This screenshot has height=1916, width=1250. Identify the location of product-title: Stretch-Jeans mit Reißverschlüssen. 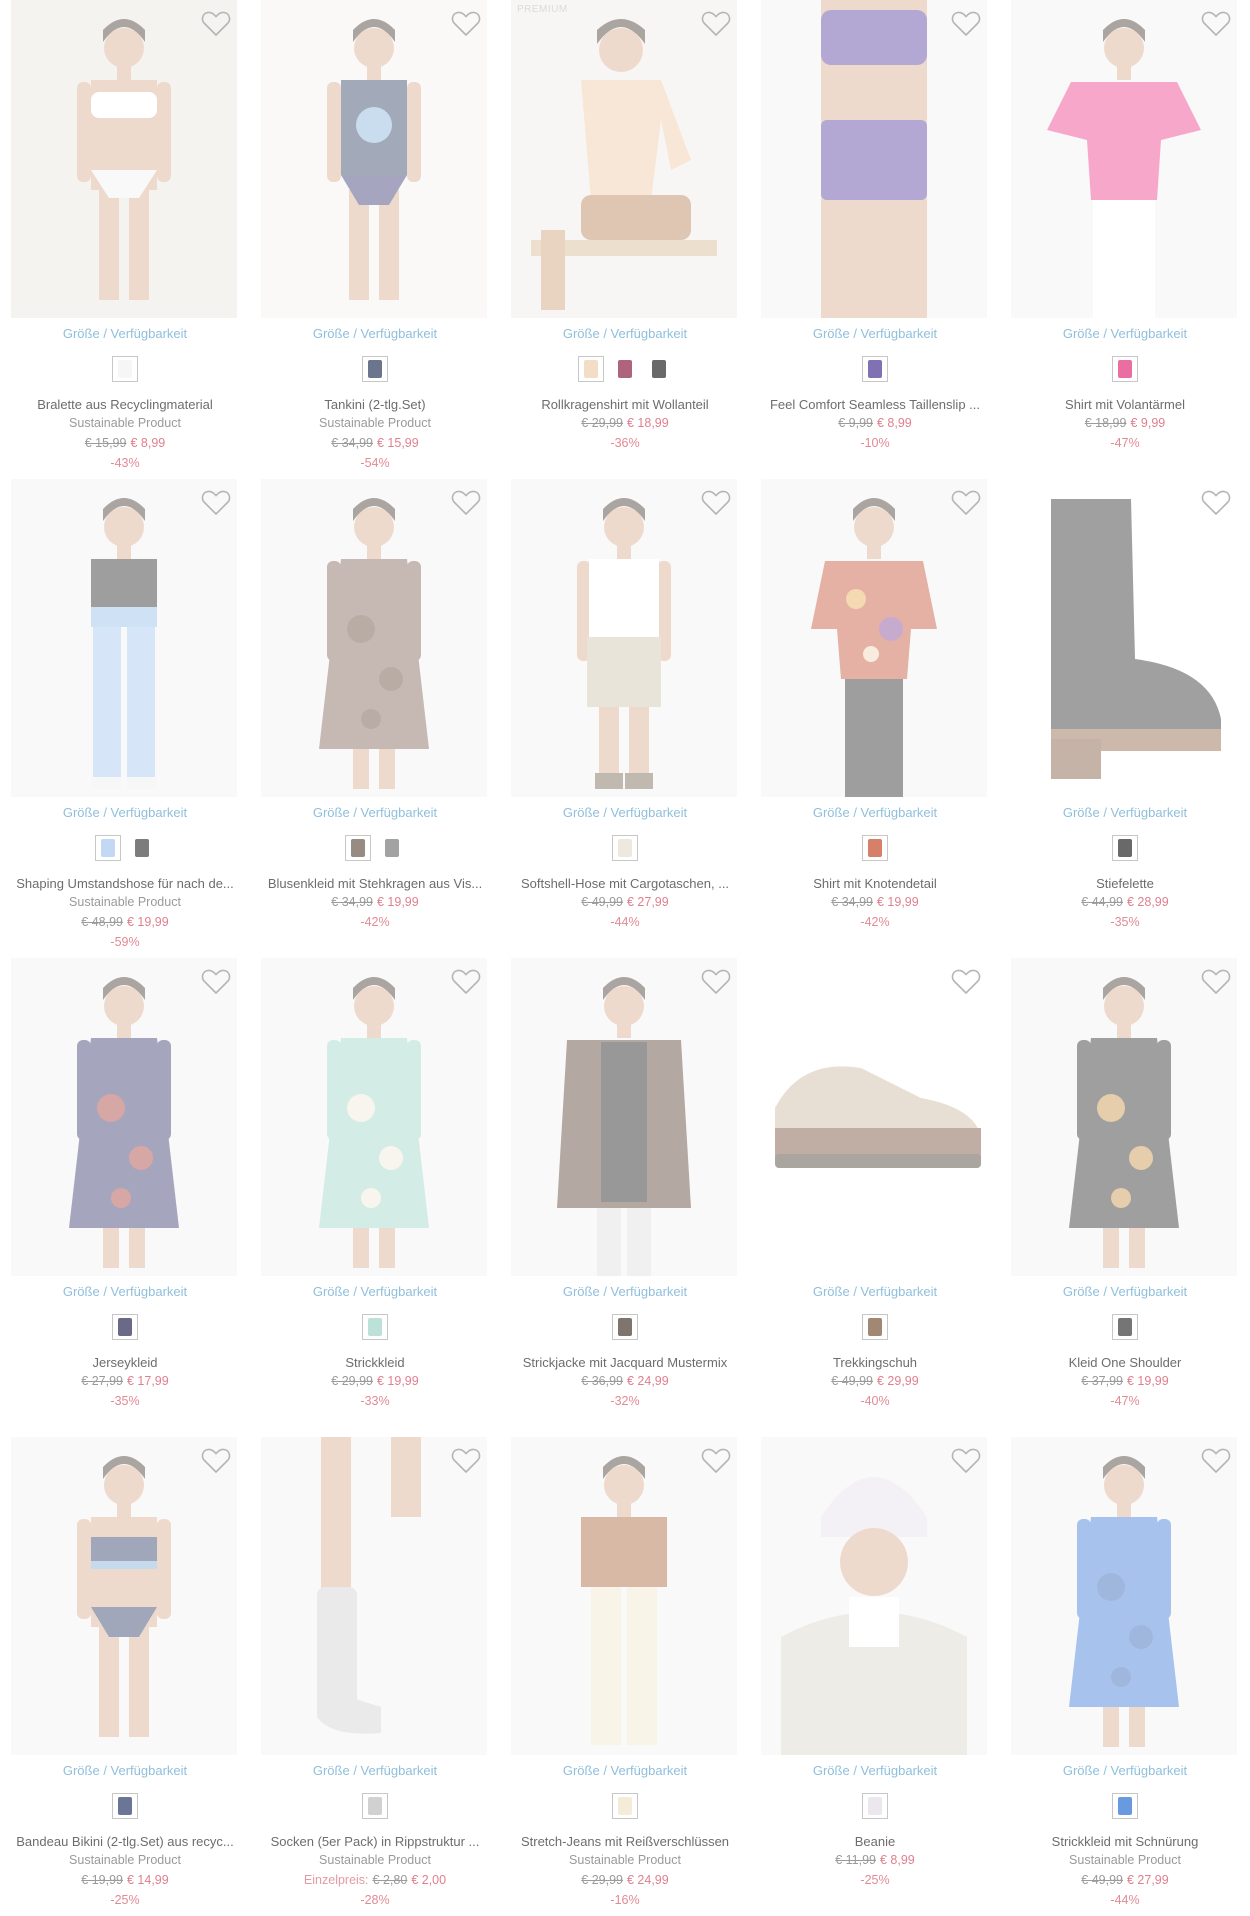
(625, 1841).